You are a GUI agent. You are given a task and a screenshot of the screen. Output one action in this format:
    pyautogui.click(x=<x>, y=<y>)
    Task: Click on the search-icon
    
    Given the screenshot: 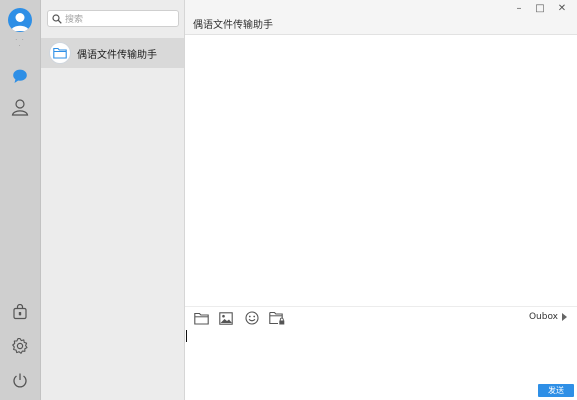 What is the action you would take?
    pyautogui.click(x=57, y=18)
    